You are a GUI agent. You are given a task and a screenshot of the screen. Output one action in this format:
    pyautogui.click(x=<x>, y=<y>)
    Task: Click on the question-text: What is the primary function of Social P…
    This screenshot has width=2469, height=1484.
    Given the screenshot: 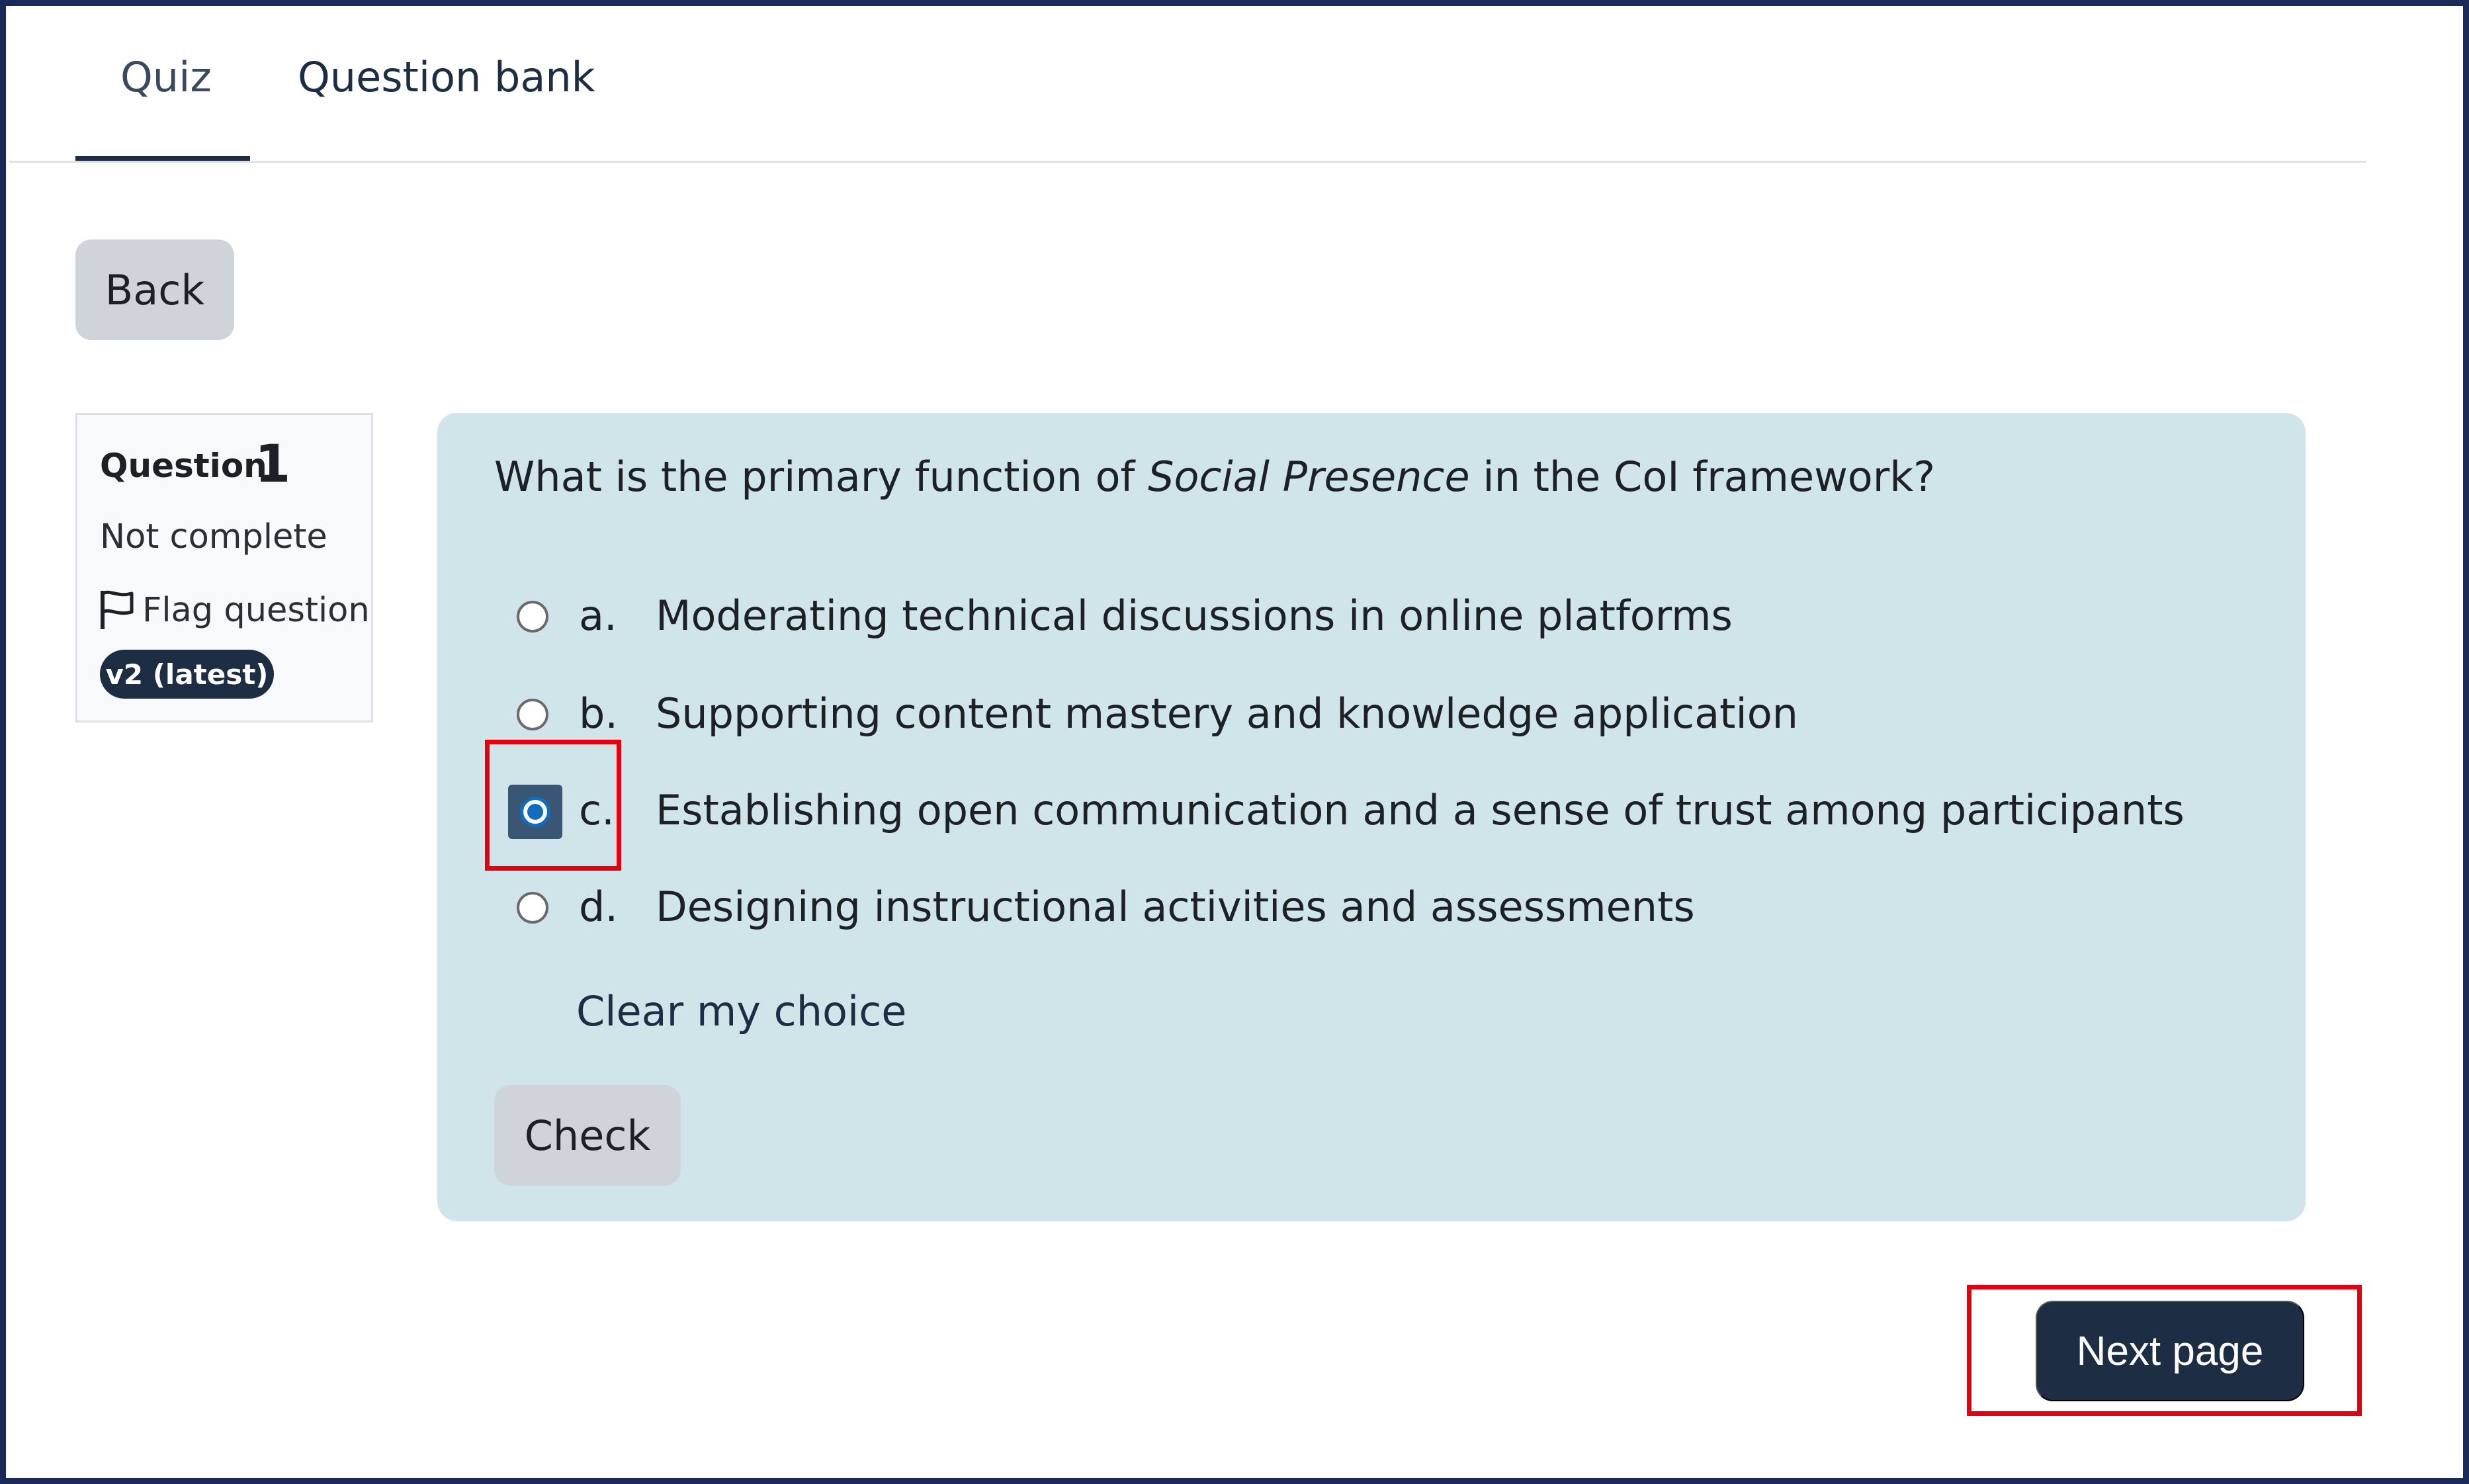 What is the action you would take?
    pyautogui.click(x=1214, y=477)
    